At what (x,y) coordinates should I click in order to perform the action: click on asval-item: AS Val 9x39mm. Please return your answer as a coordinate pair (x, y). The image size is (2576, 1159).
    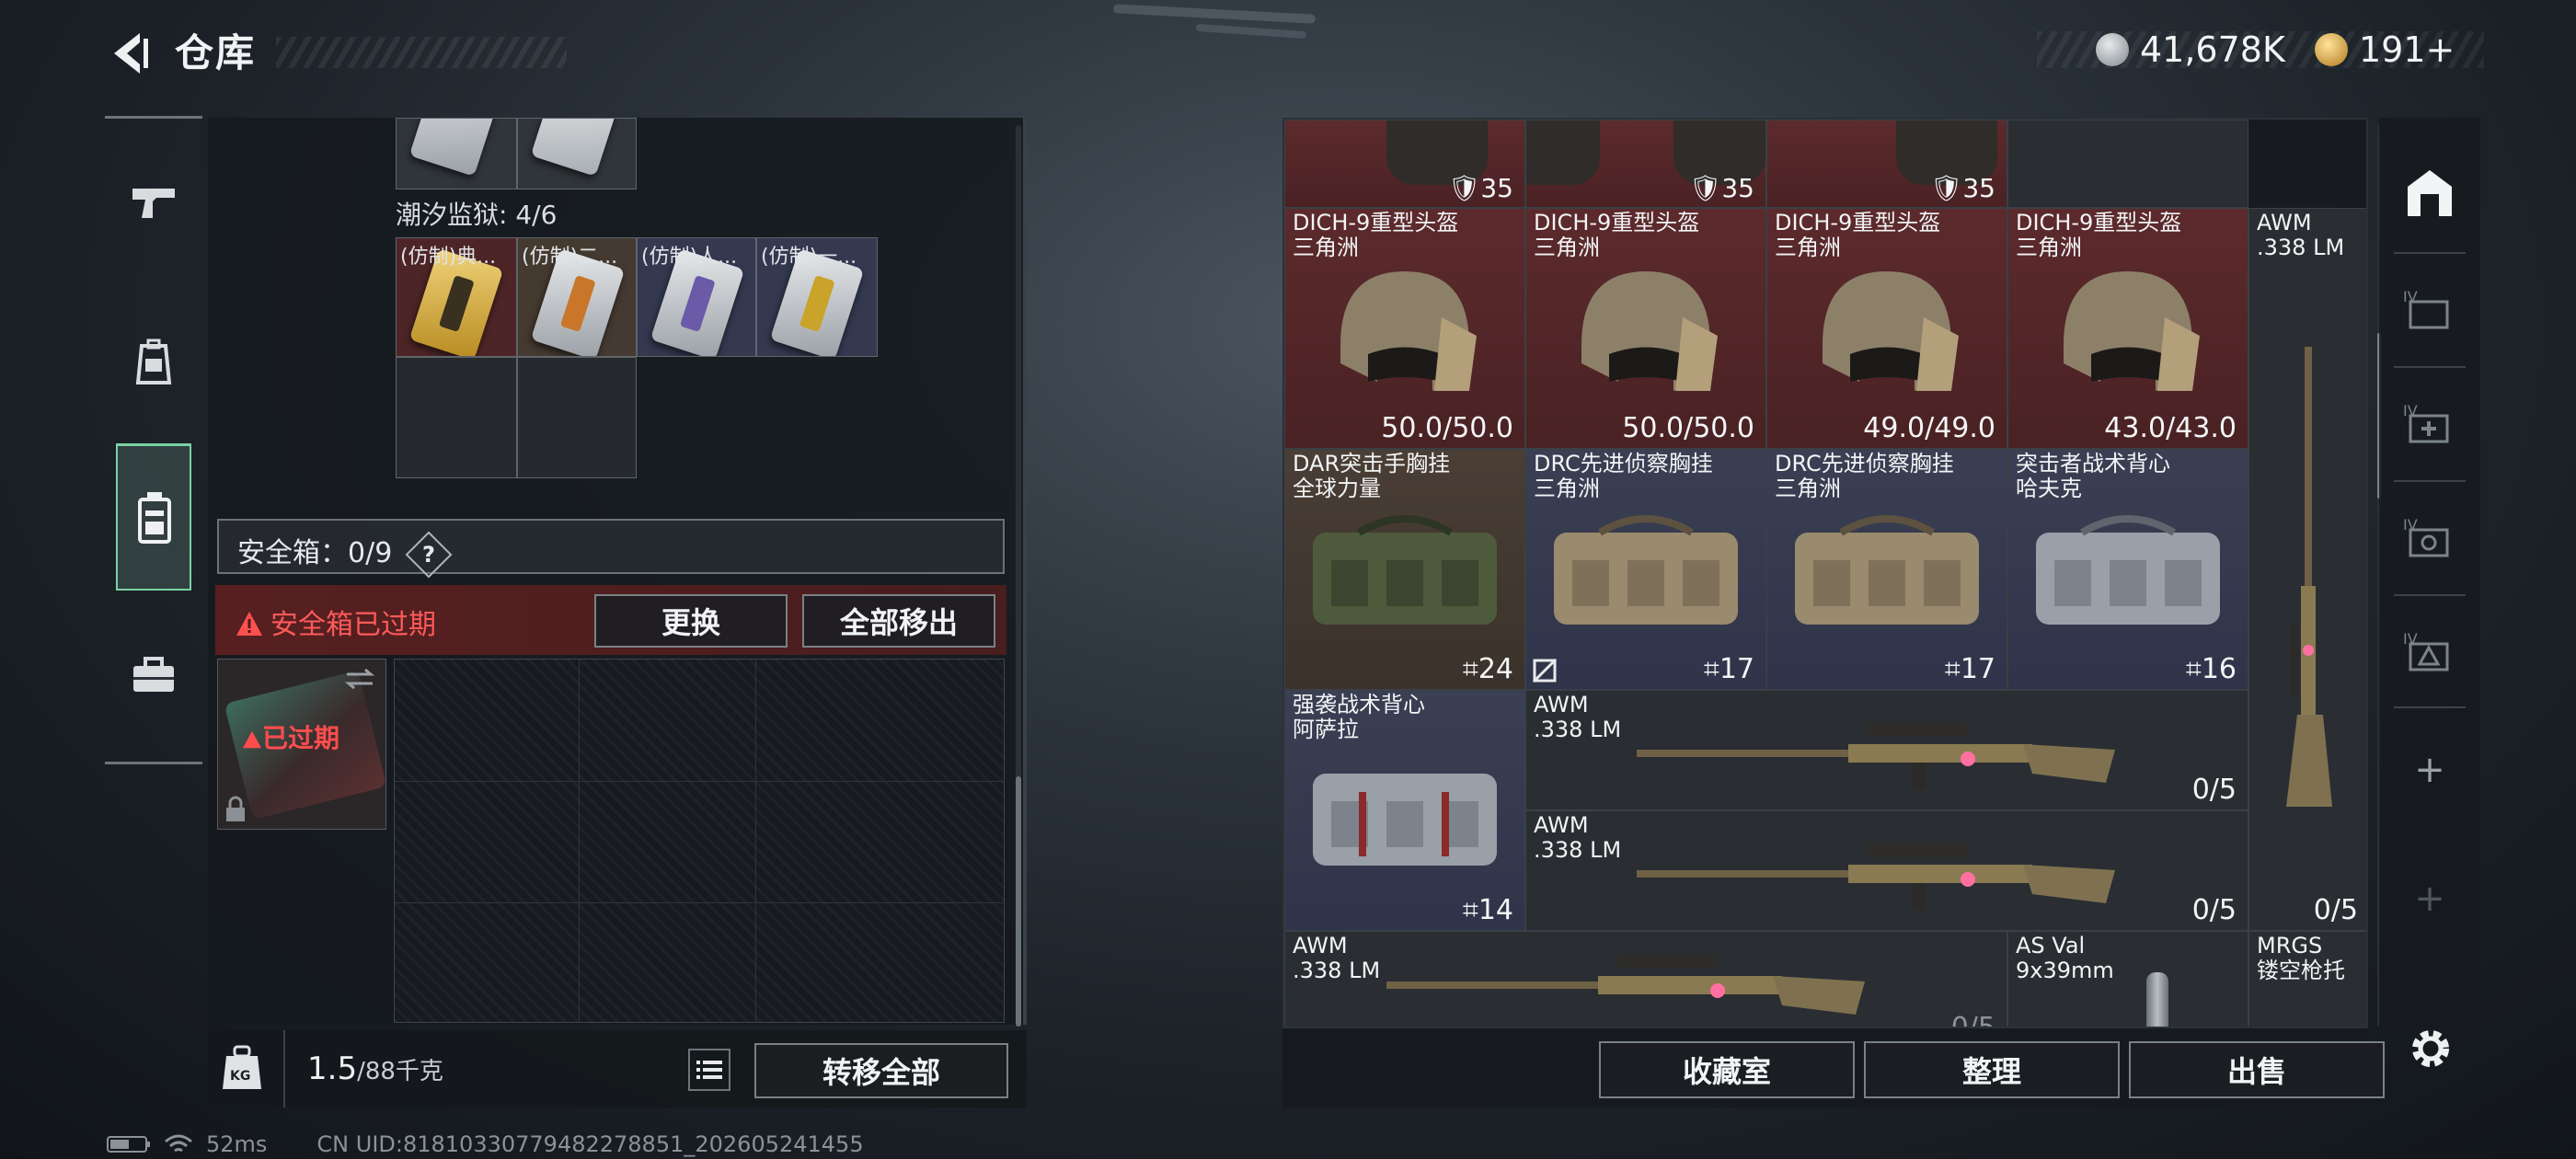
    Looking at the image, I should click on (2127, 979).